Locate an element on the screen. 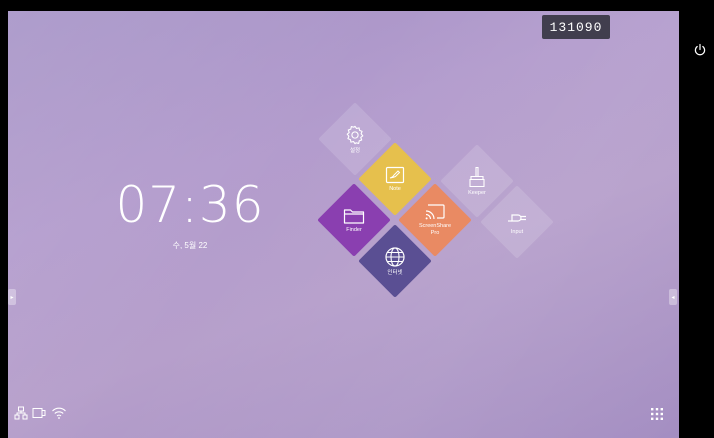  display-icon is located at coordinates (39, 413).